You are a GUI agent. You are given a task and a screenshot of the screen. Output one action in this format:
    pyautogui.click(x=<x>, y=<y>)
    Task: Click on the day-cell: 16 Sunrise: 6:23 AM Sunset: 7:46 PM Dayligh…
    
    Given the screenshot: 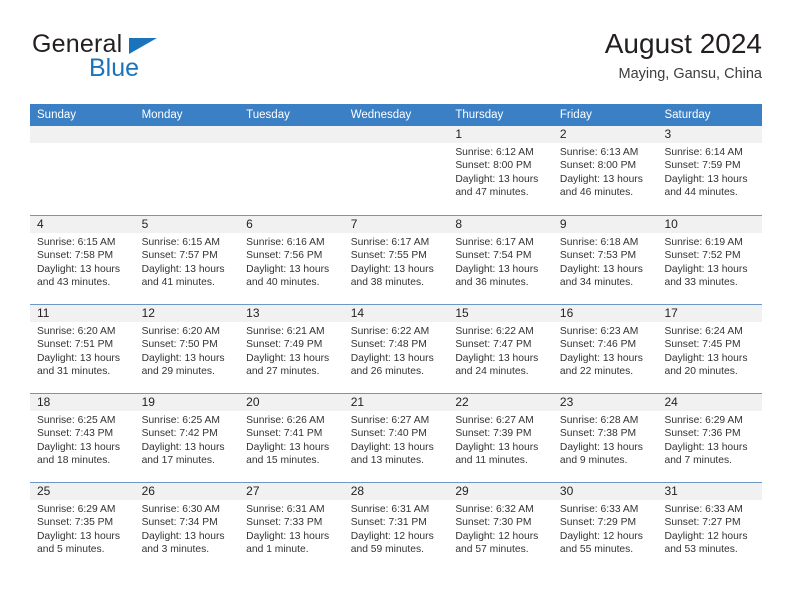 What is the action you would take?
    pyautogui.click(x=605, y=349)
    